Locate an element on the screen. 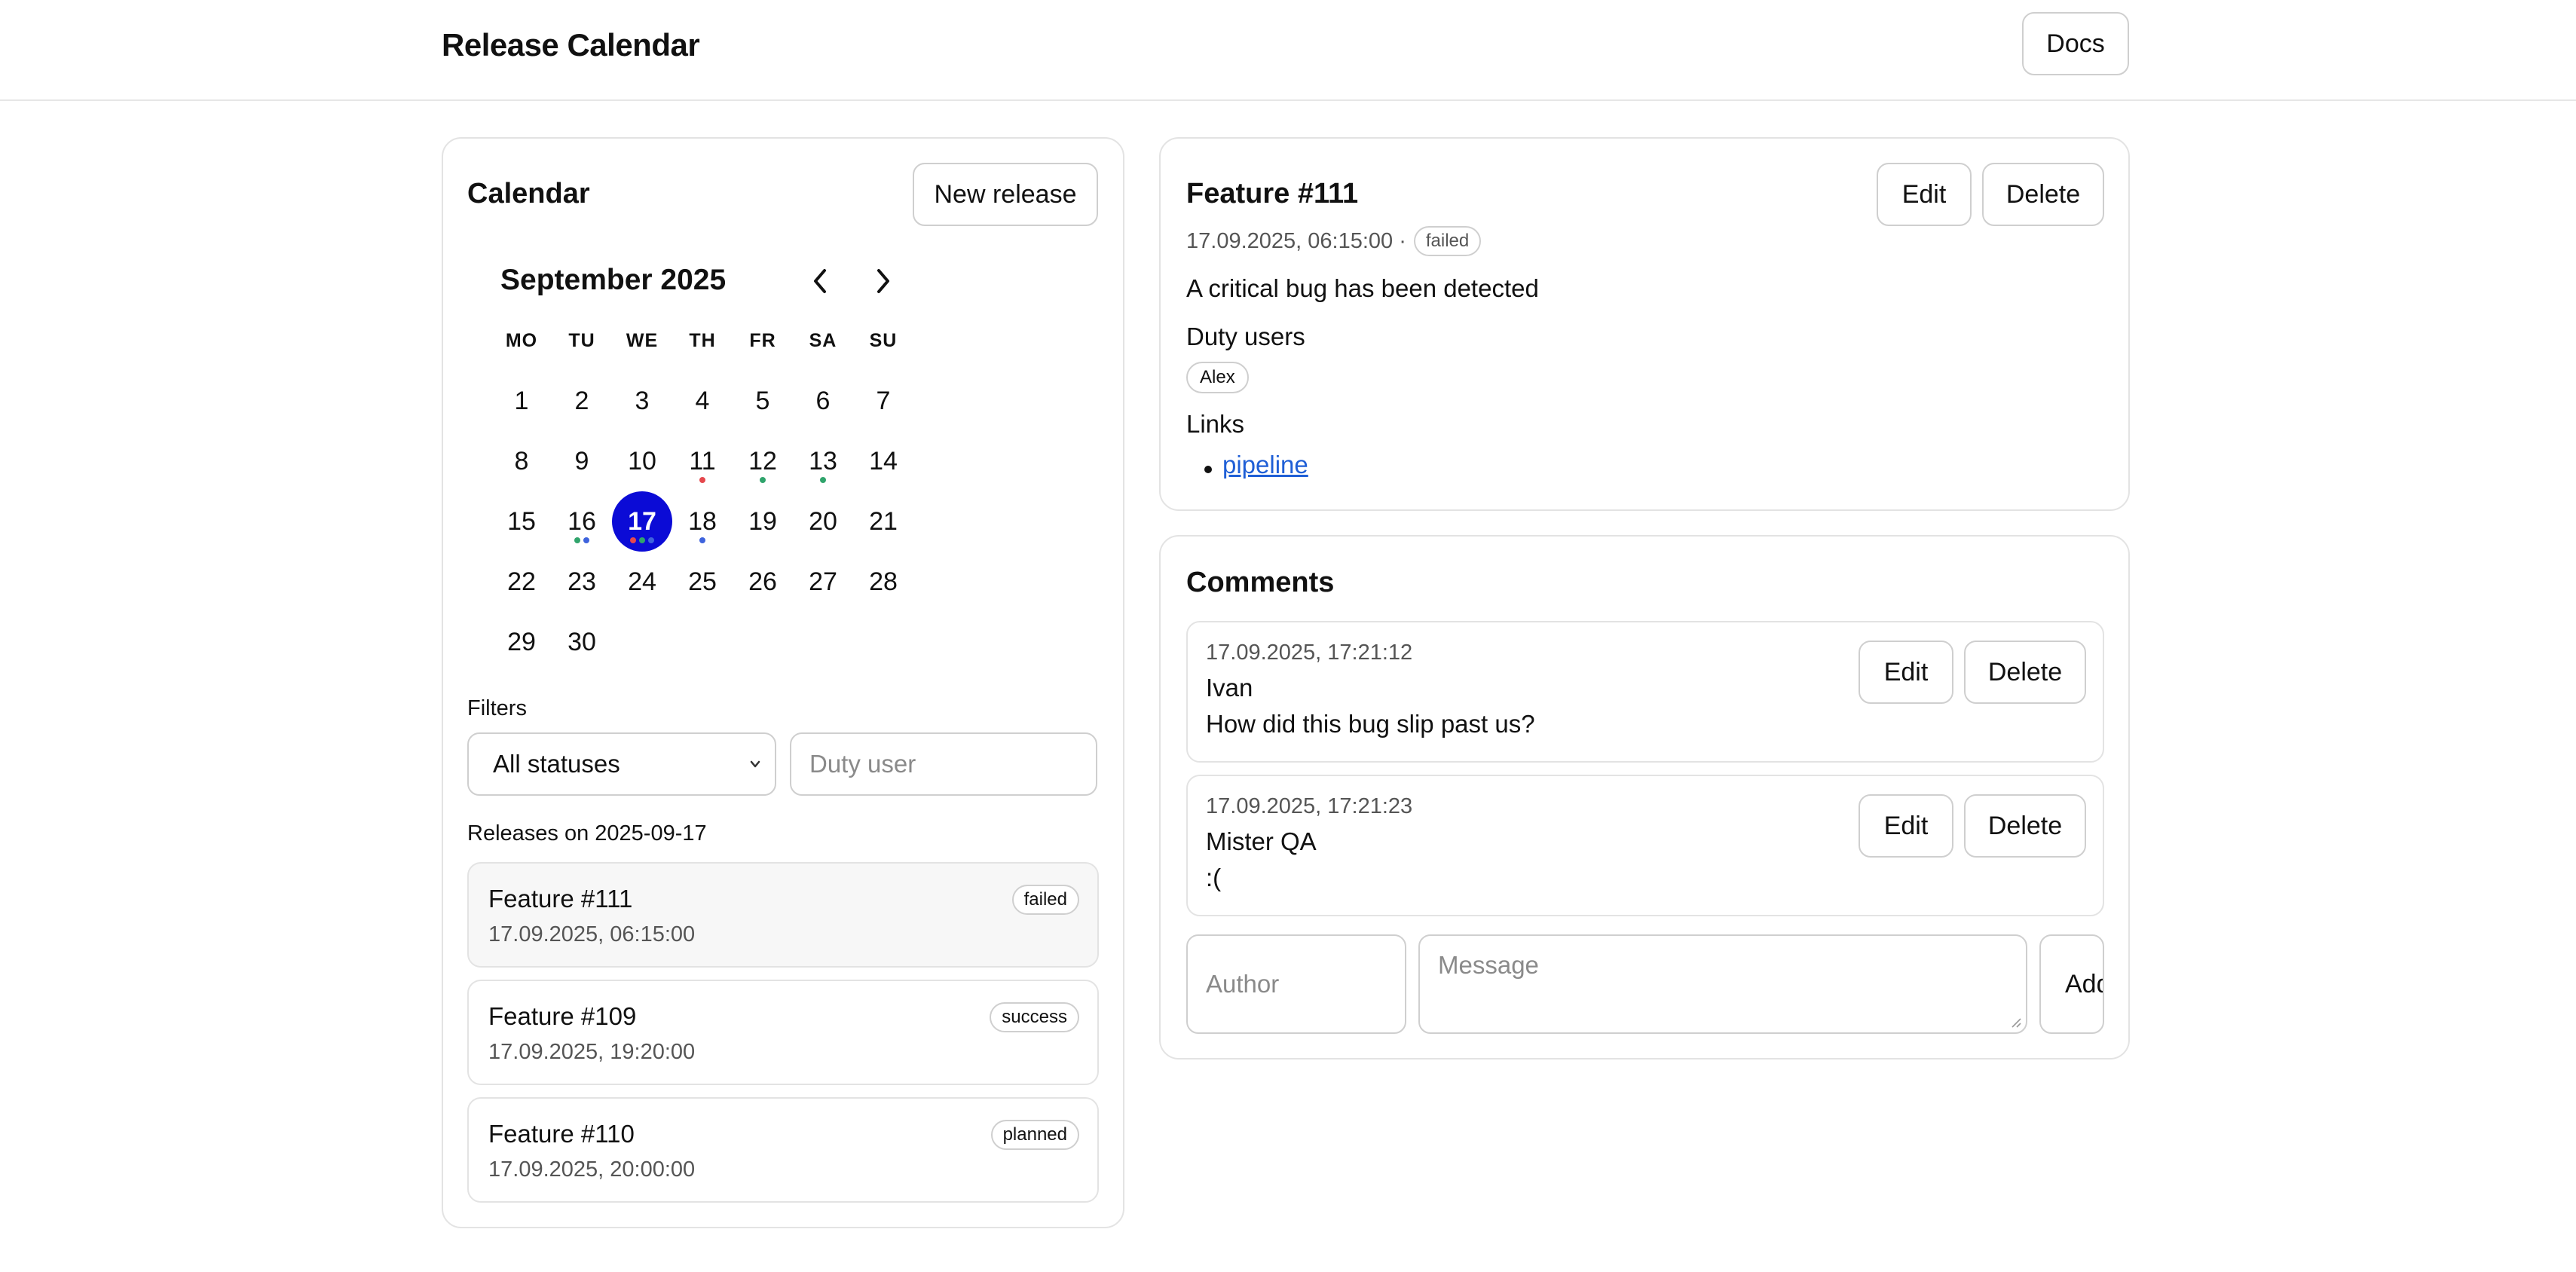 This screenshot has width=2576, height=1272. detail-meta: 17.09.2025, 06:15:00 · failed is located at coordinates (1334, 241).